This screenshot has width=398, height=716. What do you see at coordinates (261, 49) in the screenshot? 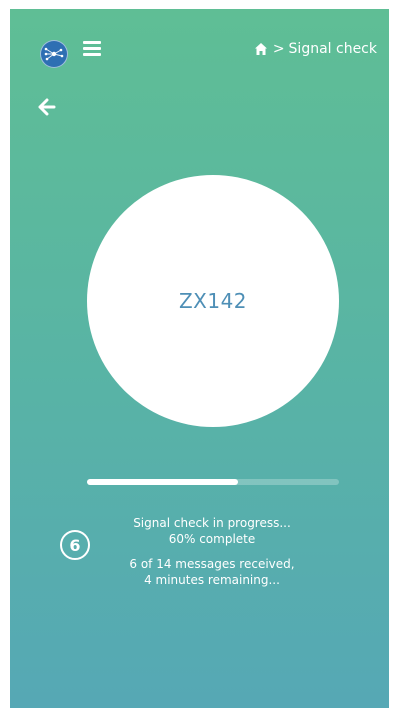
I see `home-icon` at bounding box center [261, 49].